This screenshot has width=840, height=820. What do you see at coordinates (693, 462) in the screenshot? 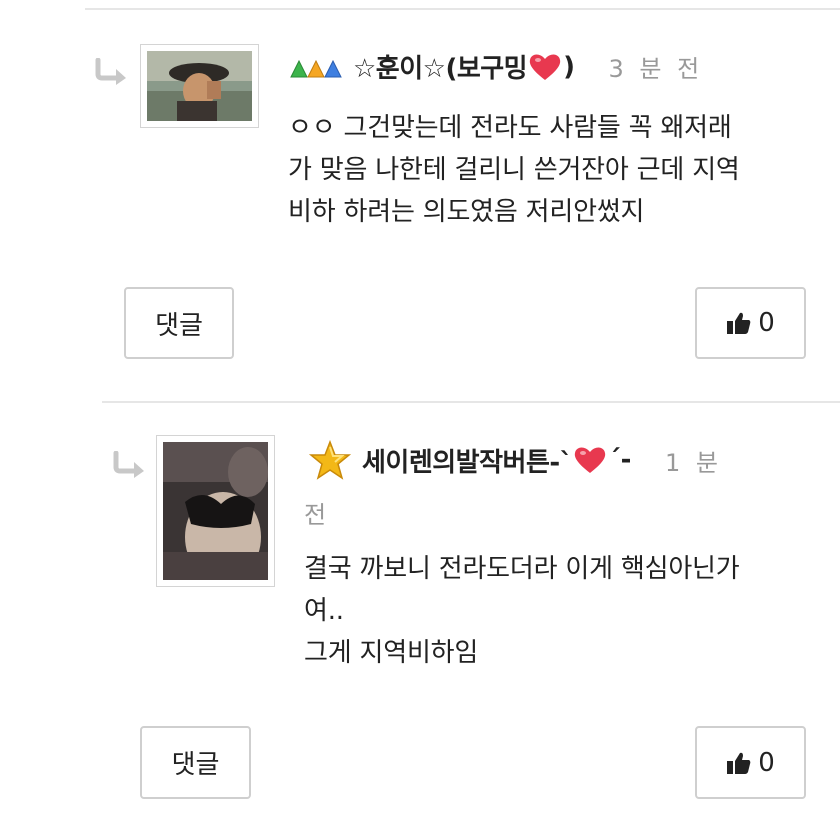
I see `timestamp: 1 분` at bounding box center [693, 462].